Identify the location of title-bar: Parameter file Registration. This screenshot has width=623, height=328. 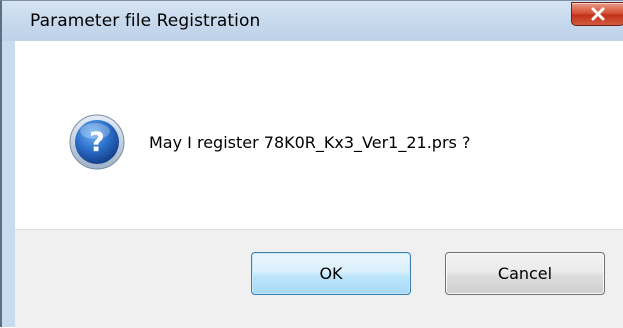
(312, 21).